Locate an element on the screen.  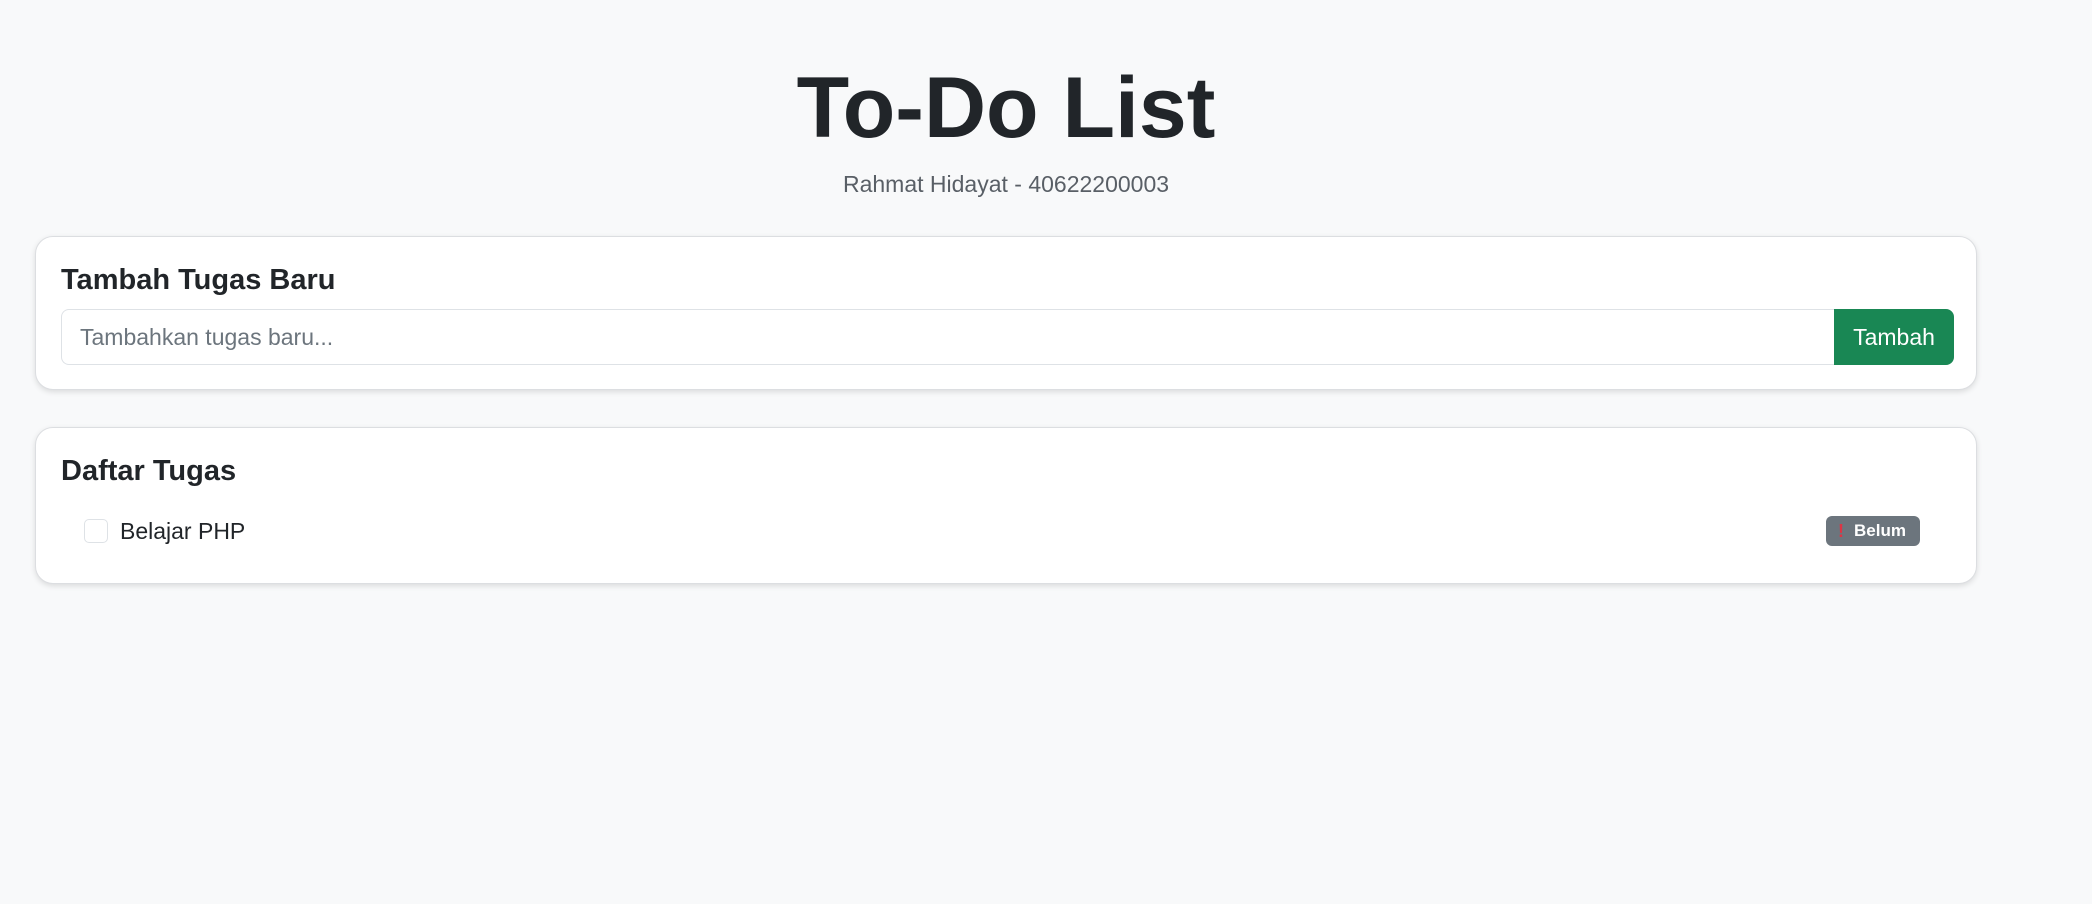
task-label: Belajar PHP is located at coordinates (183, 531).